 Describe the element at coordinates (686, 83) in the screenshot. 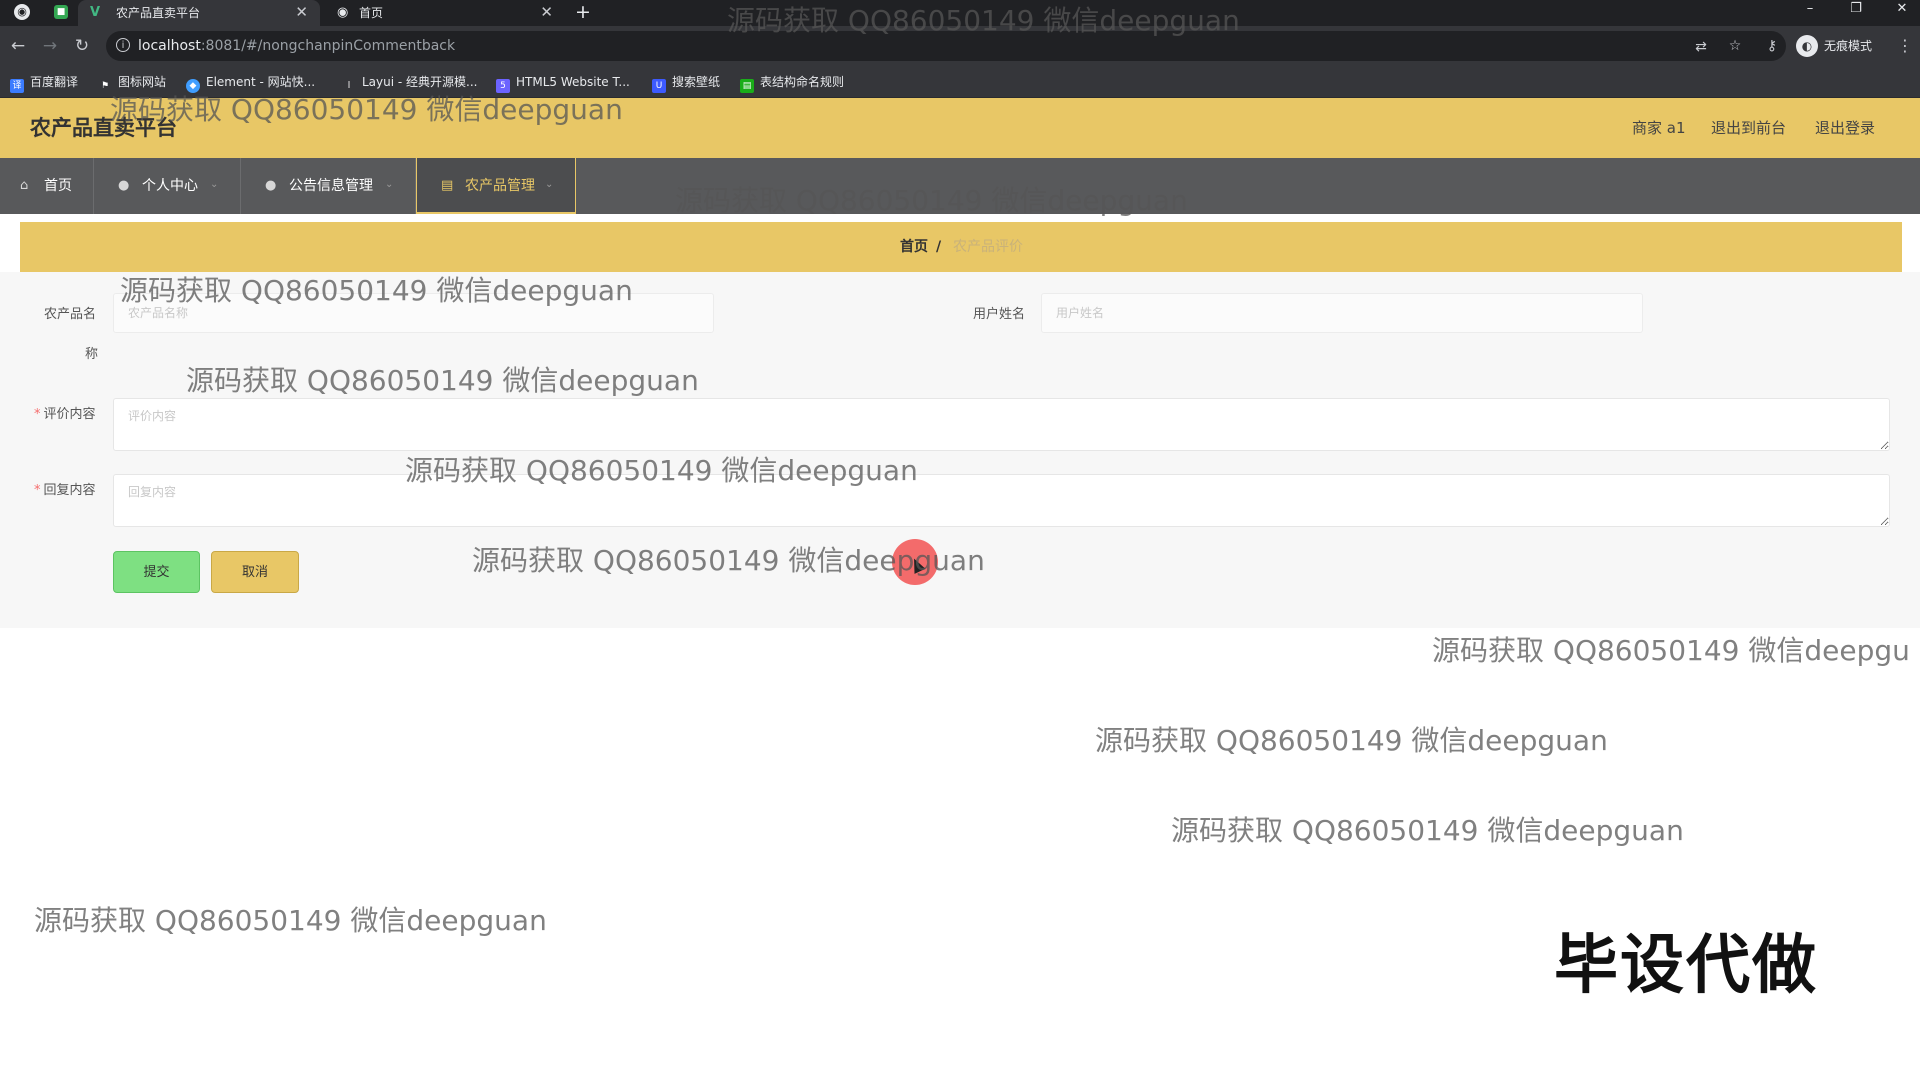

I see `bookmark-item: U 搜索壁纸` at that location.